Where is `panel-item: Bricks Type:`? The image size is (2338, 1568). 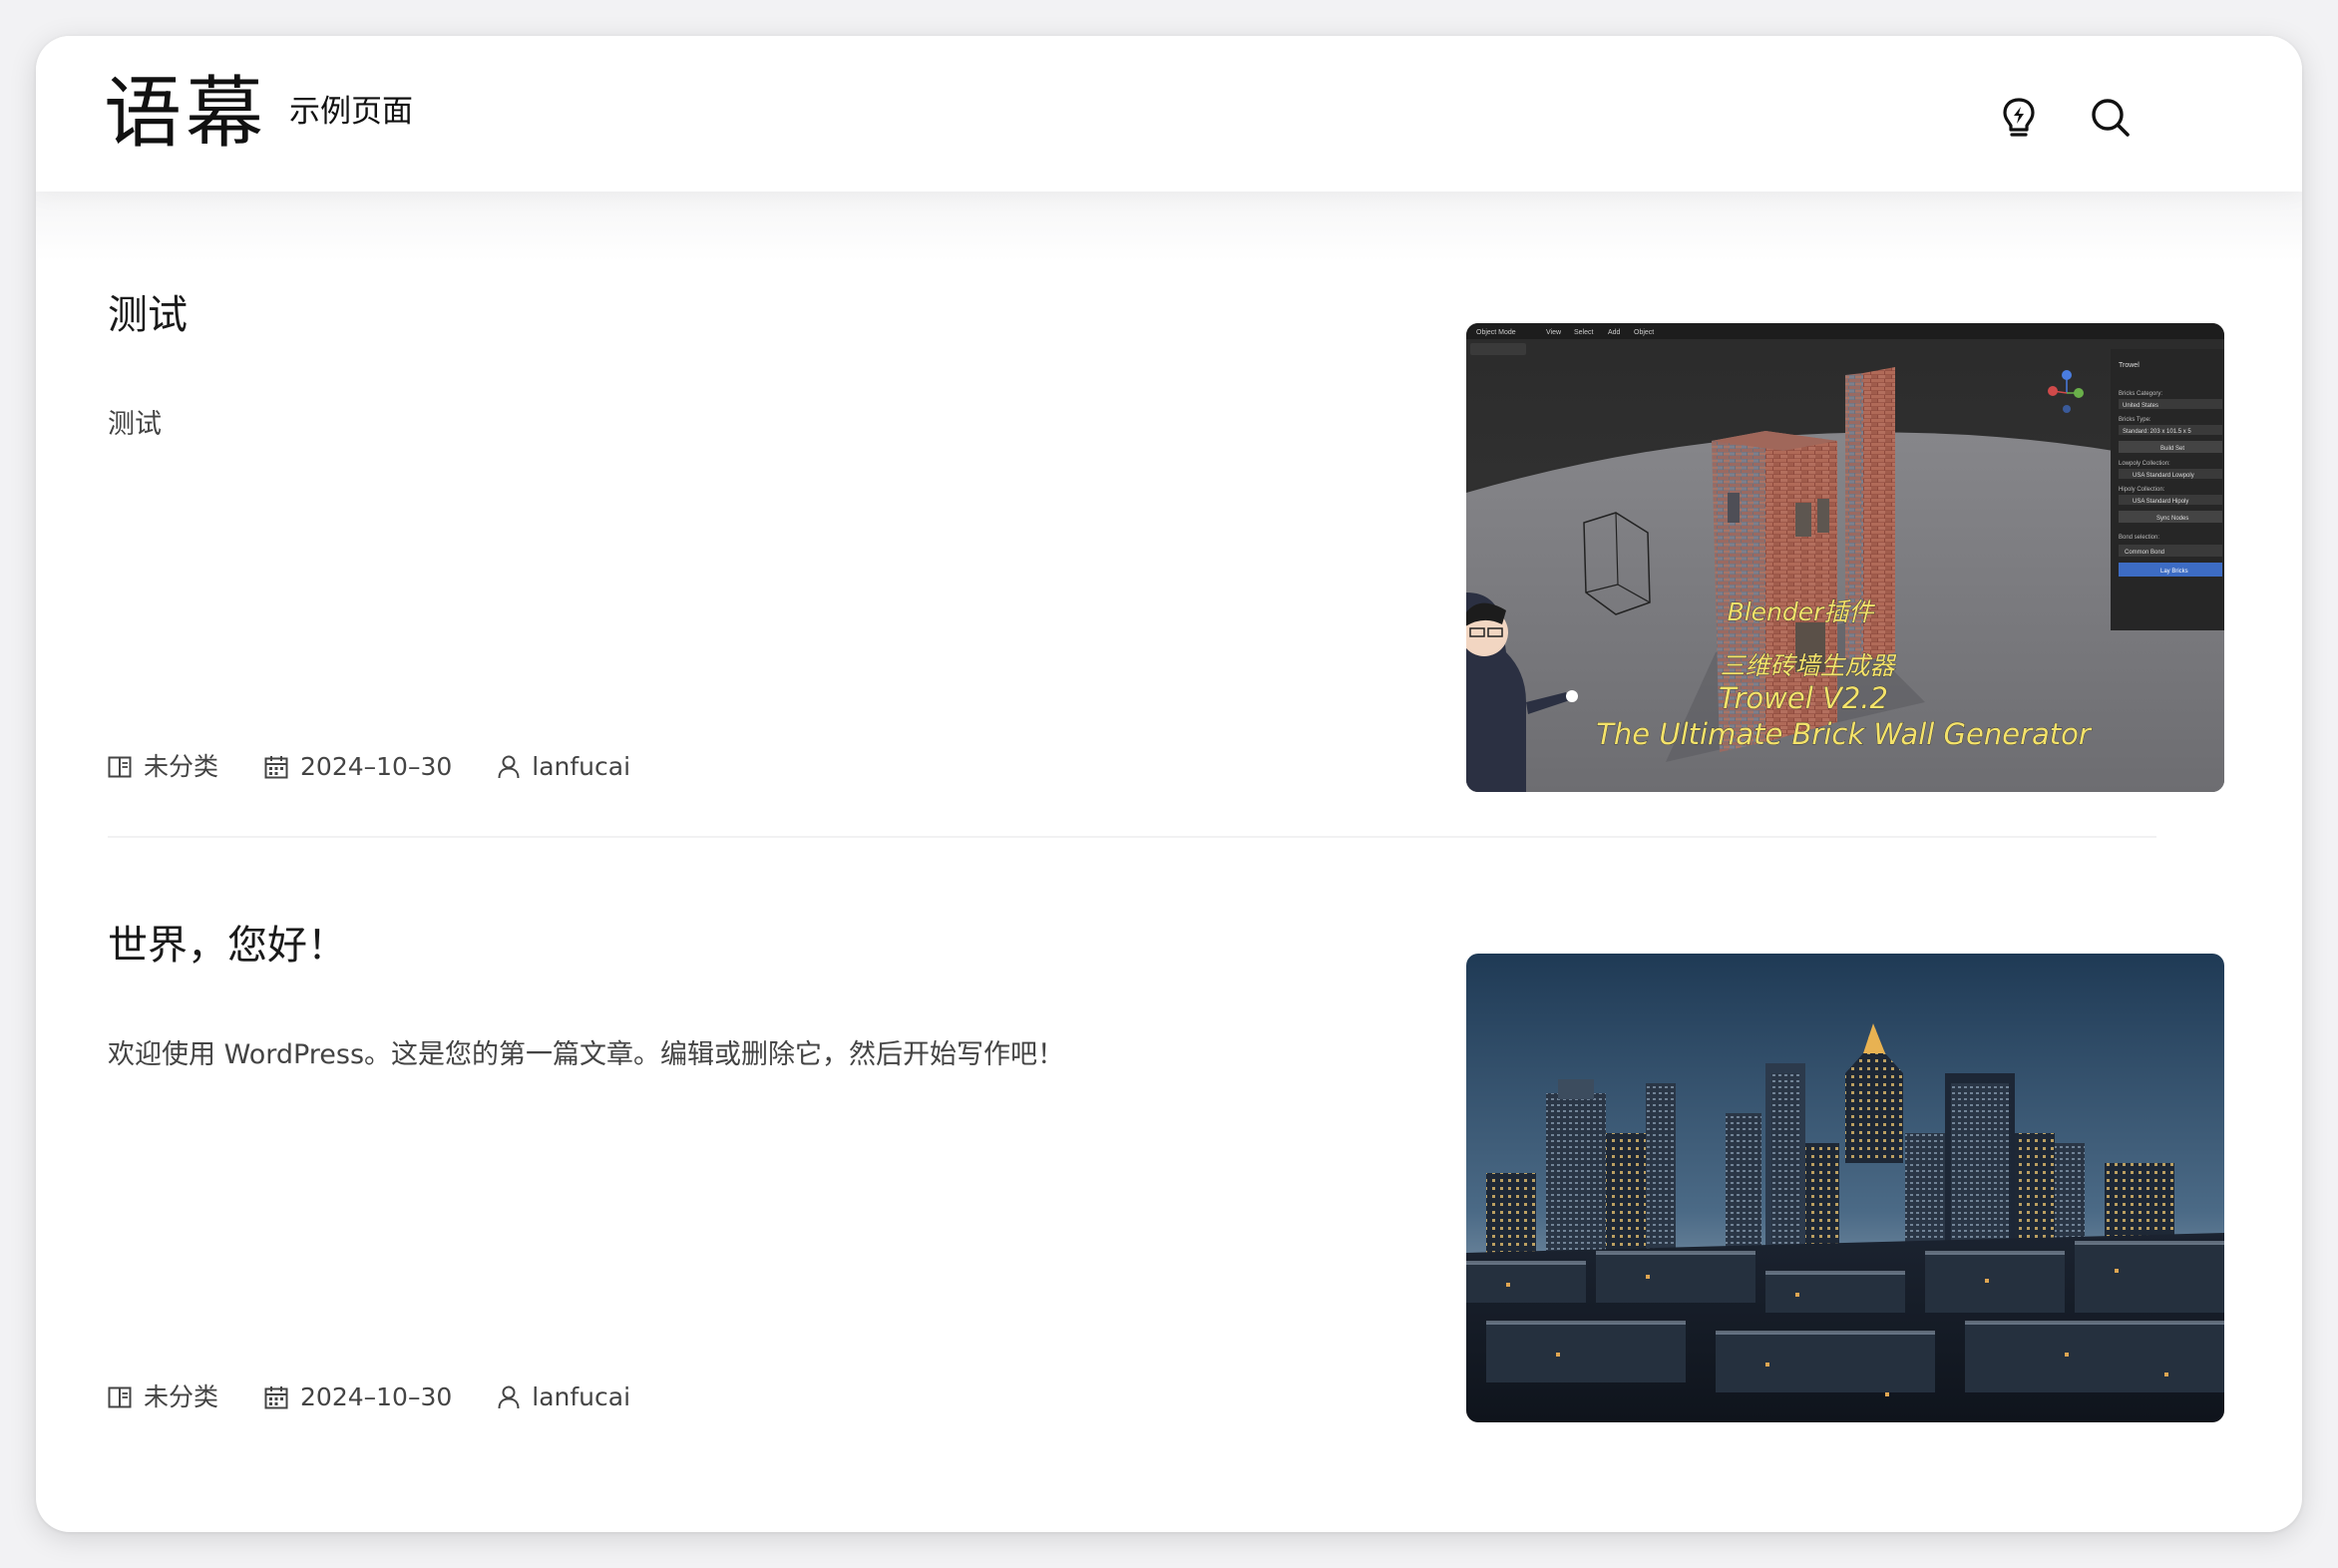
panel-item: Bricks Type: is located at coordinates (2135, 420).